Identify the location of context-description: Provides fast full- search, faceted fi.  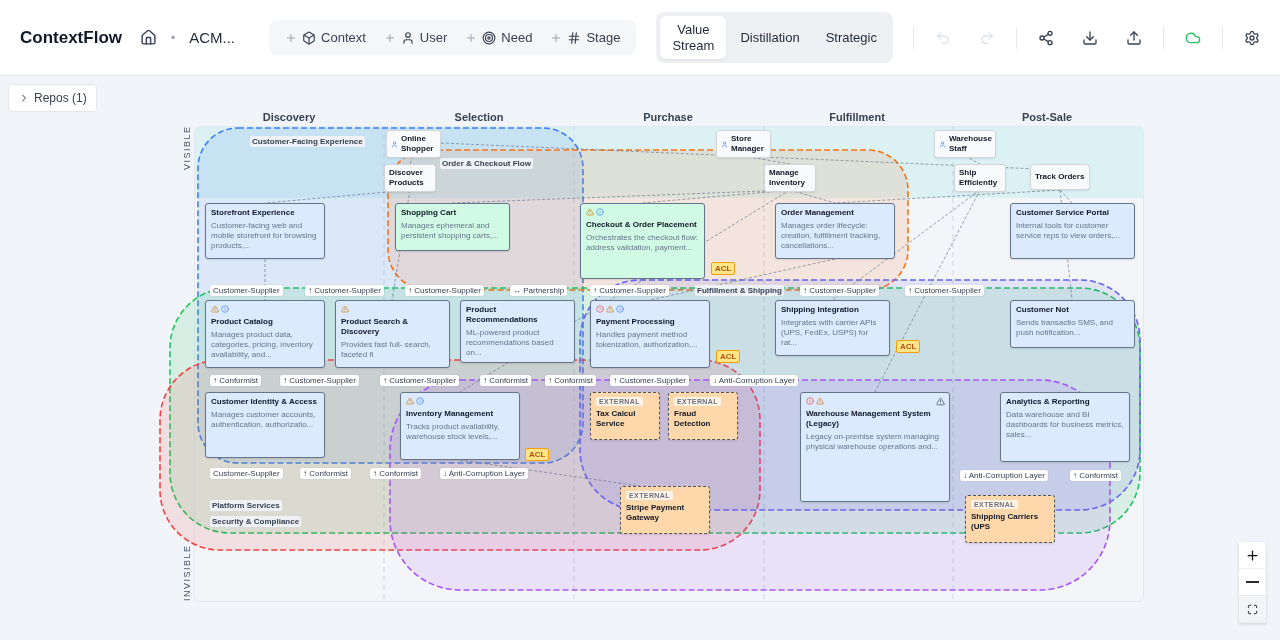
(386, 350).